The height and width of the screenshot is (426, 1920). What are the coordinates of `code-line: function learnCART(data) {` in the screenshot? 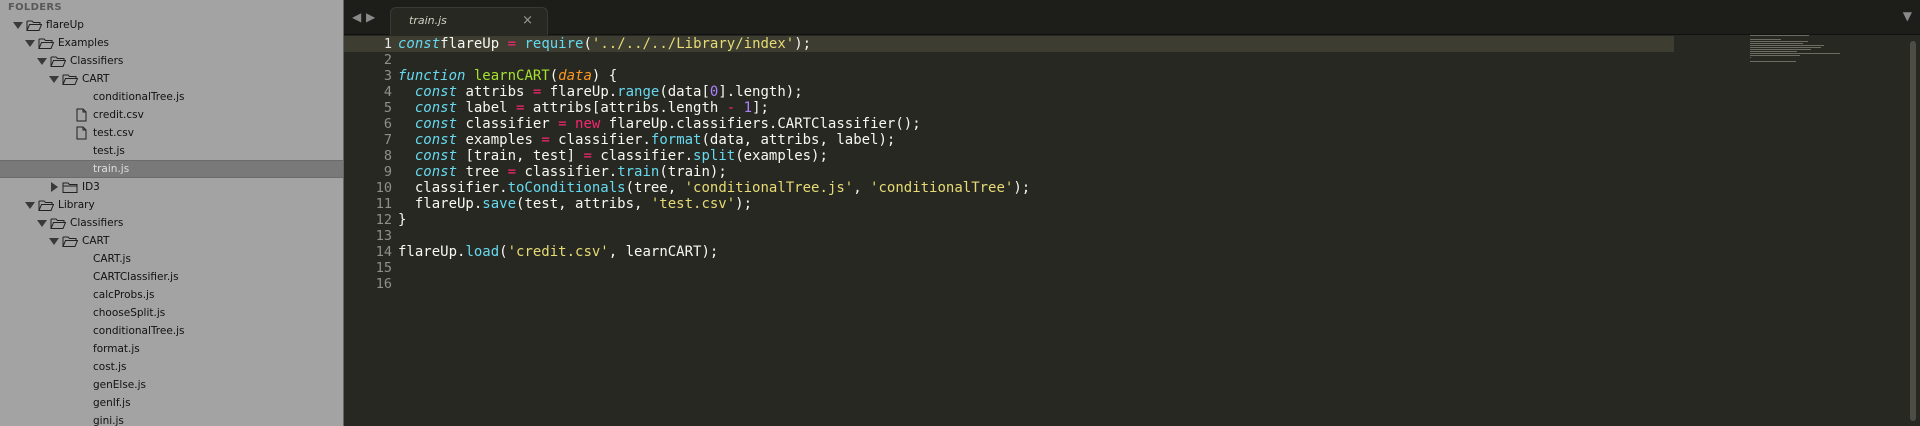 It's located at (507, 76).